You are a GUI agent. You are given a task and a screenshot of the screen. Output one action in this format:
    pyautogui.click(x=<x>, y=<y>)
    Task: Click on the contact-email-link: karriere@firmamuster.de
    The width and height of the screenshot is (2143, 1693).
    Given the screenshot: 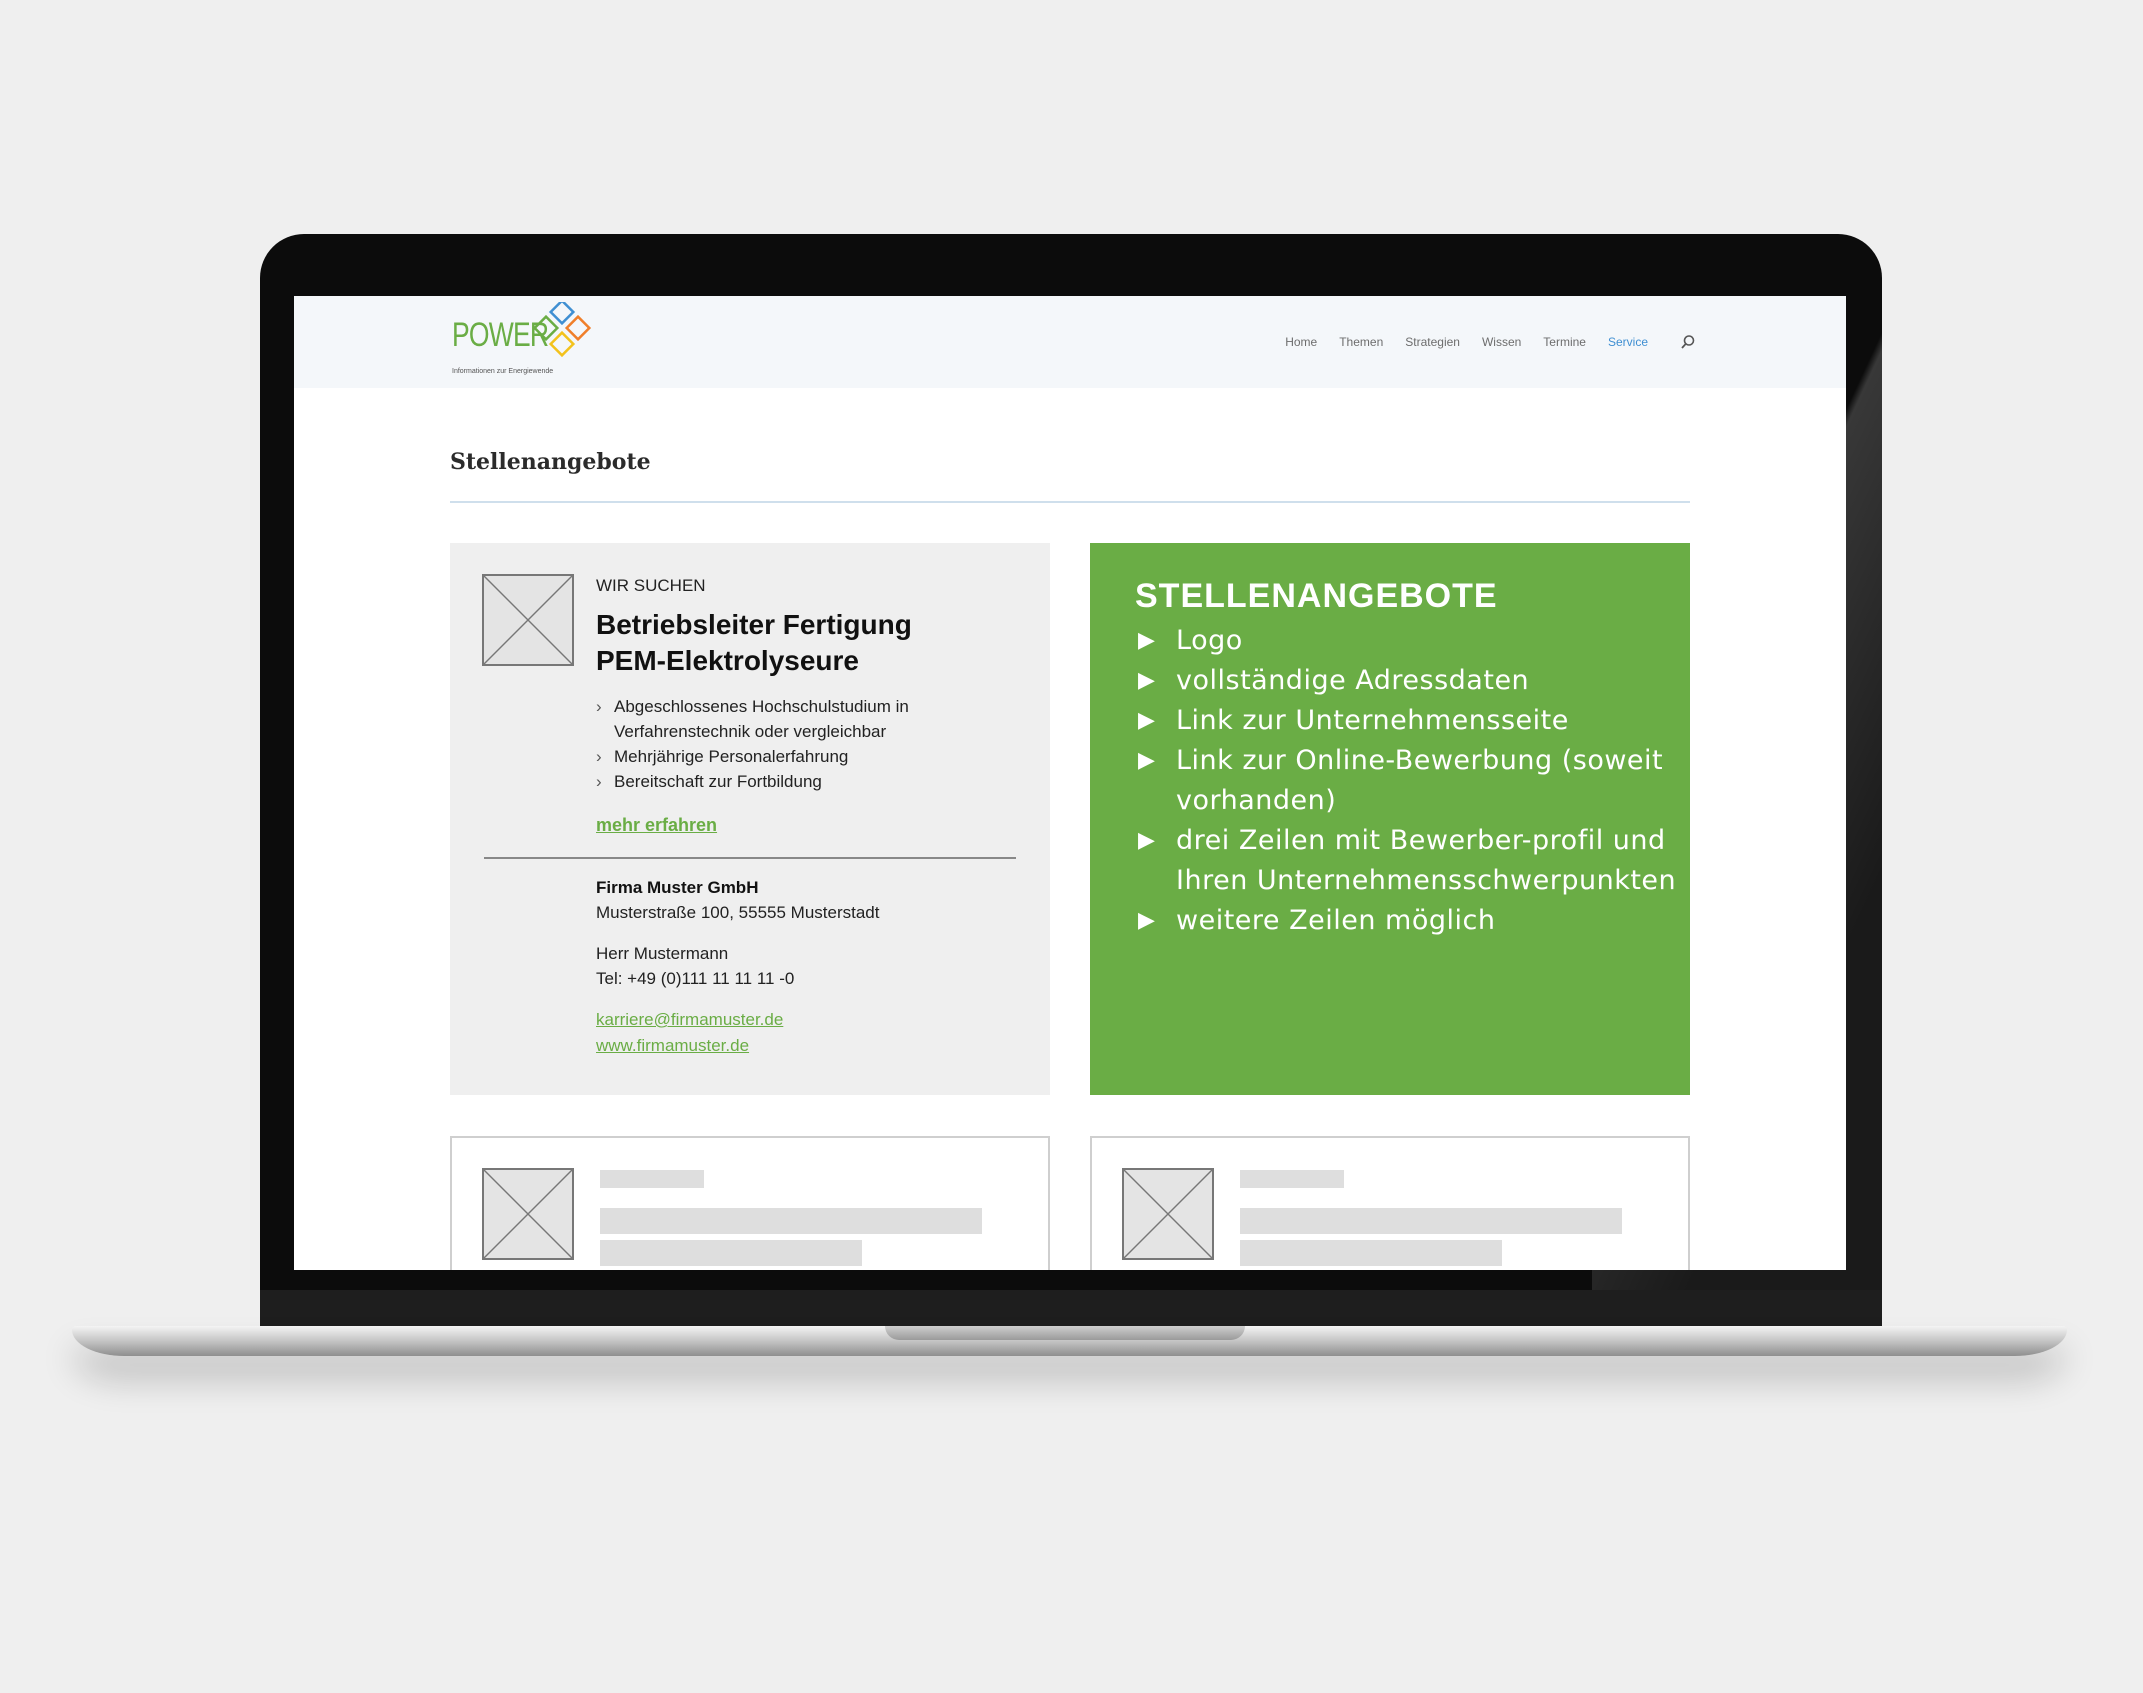 What is the action you would take?
    pyautogui.click(x=689, y=1020)
    